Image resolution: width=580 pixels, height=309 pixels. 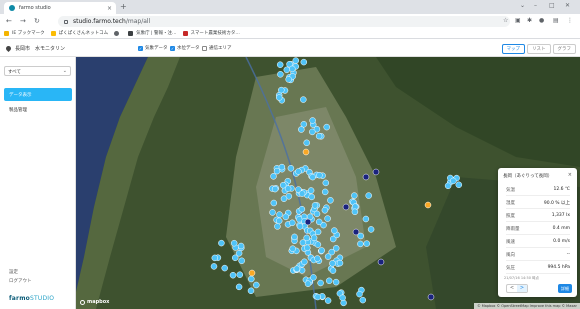 What do you see at coordinates (565, 288) in the screenshot?
I see `detail-button: 詳細` at bounding box center [565, 288].